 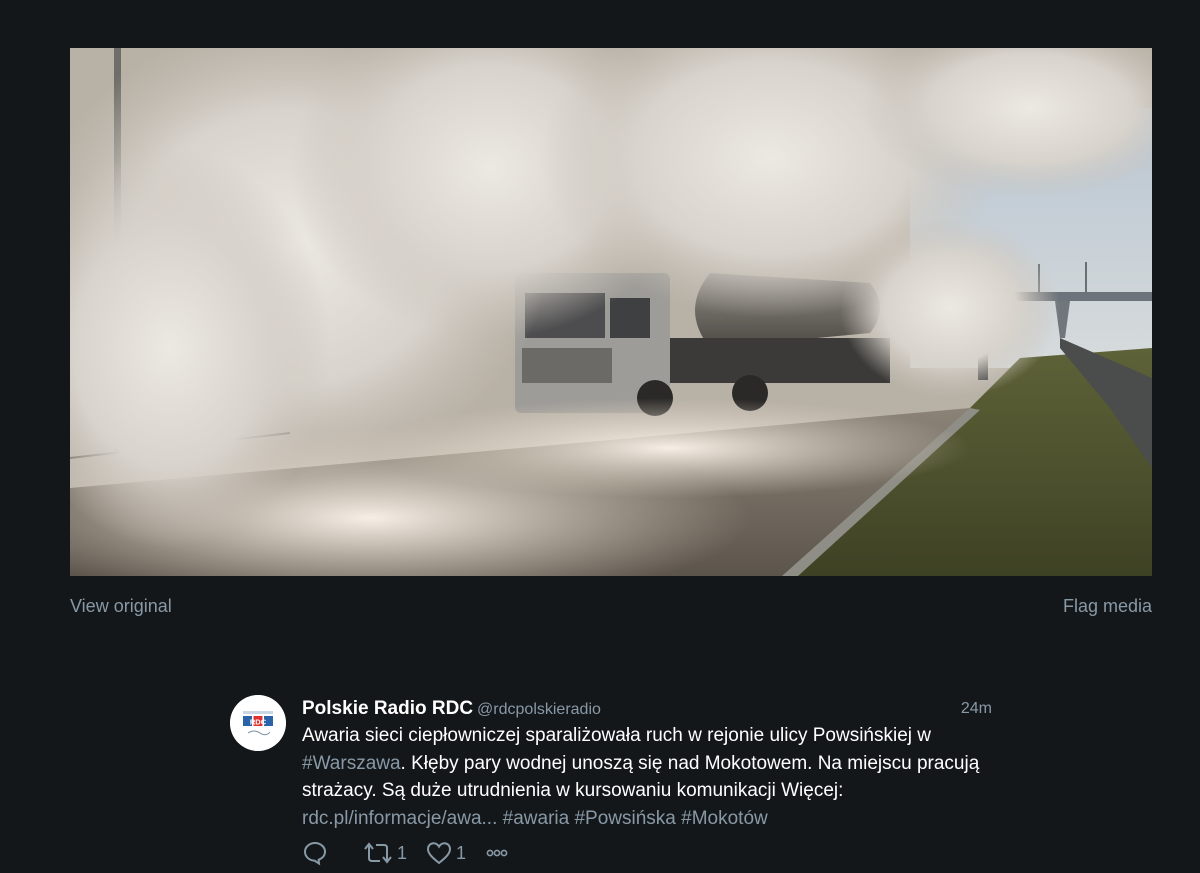 I want to click on avatar-logo-text: RDC, so click(x=258, y=722).